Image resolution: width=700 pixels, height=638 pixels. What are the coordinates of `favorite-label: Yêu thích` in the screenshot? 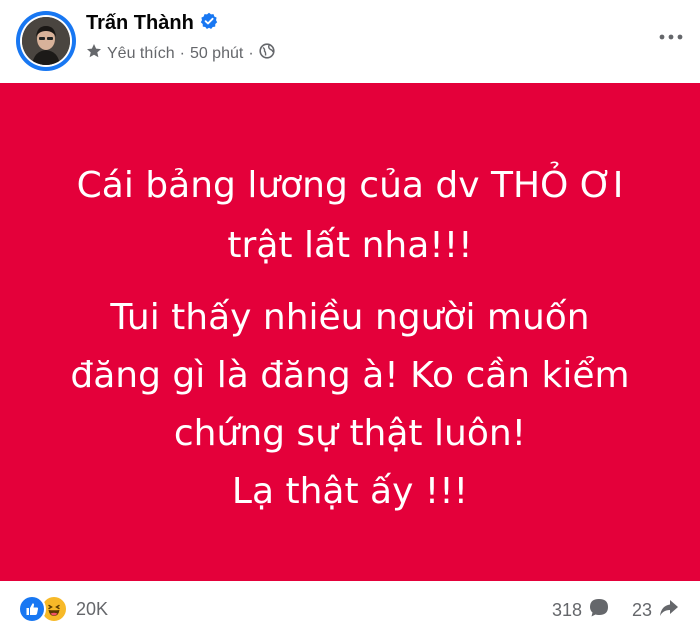 It's located at (141, 54).